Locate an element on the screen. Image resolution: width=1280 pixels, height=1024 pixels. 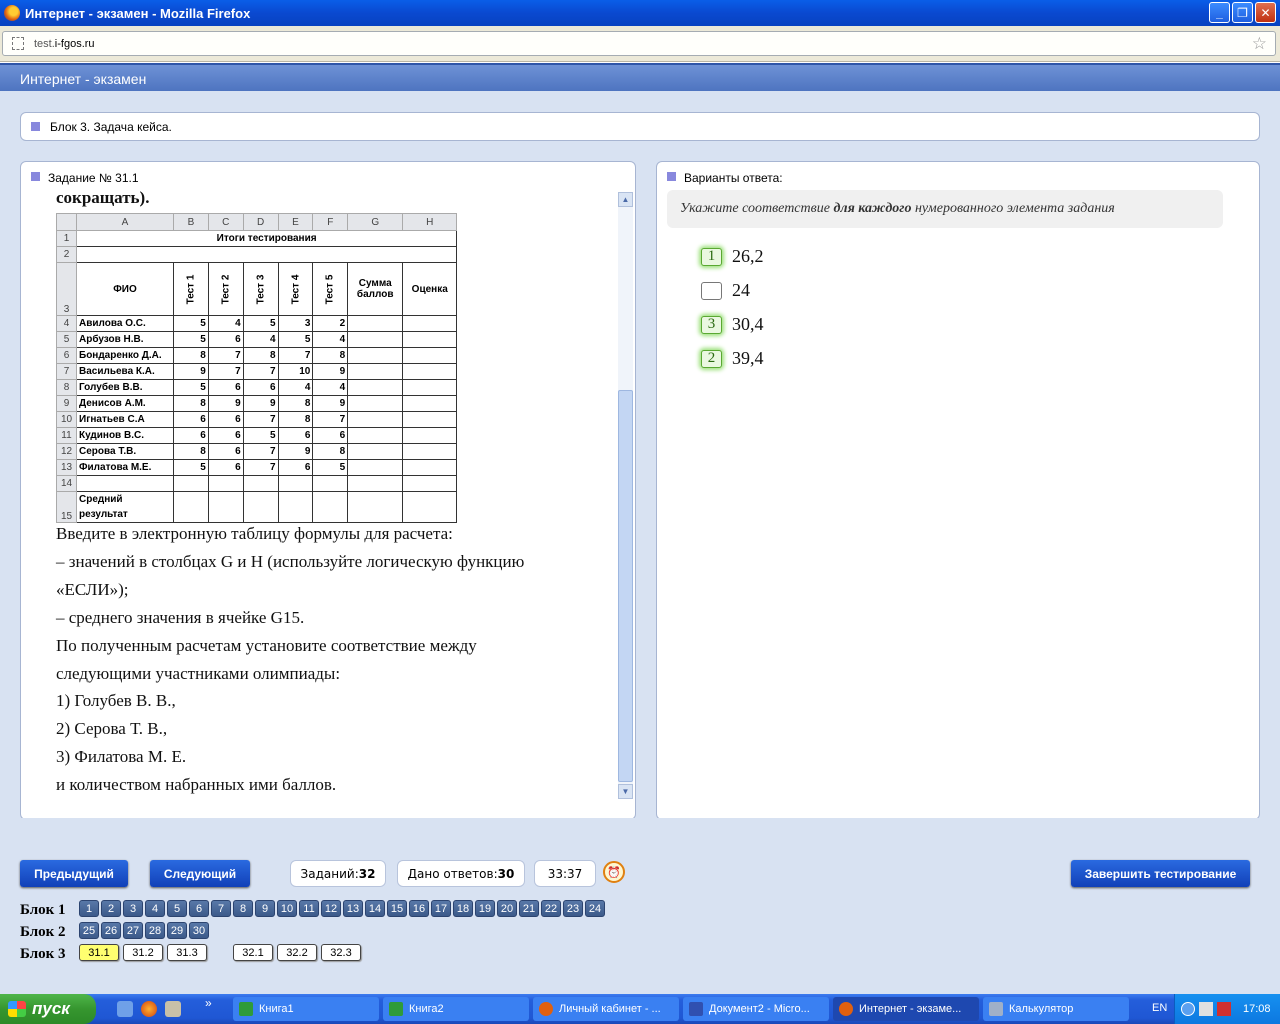
question-button: 26 is located at coordinates (111, 930).